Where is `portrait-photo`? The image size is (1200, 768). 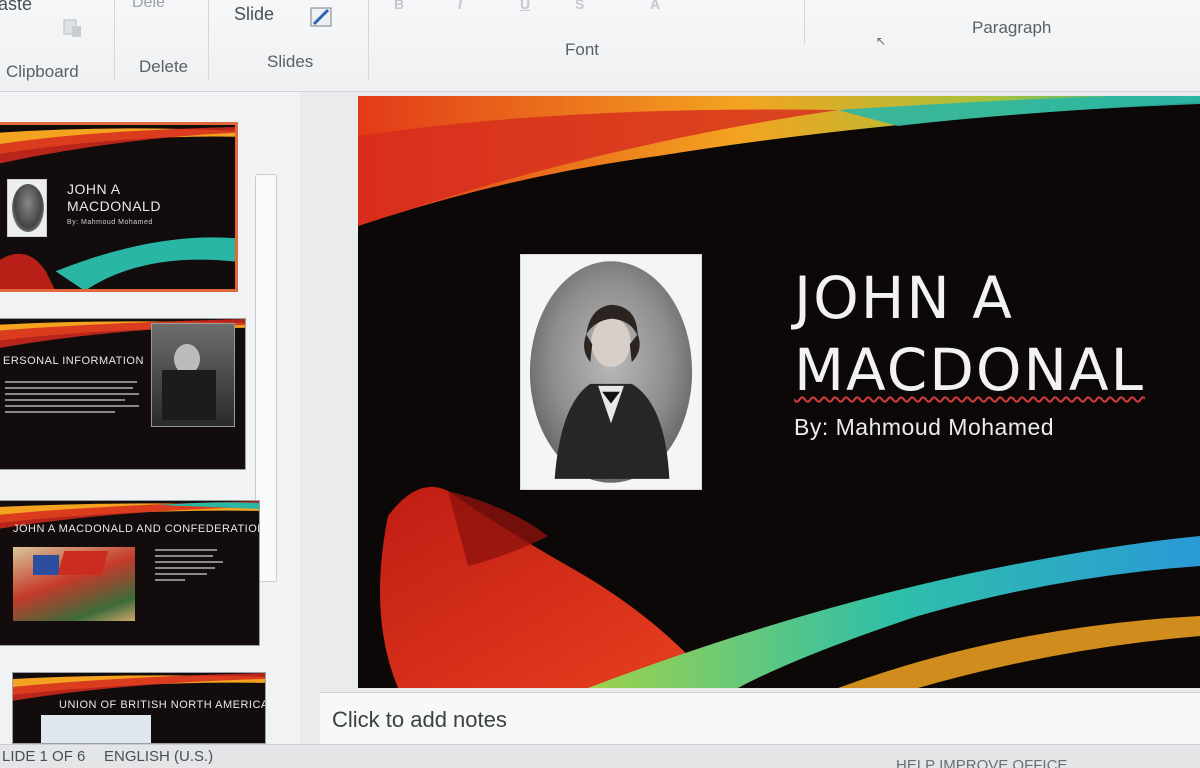
portrait-photo is located at coordinates (611, 372).